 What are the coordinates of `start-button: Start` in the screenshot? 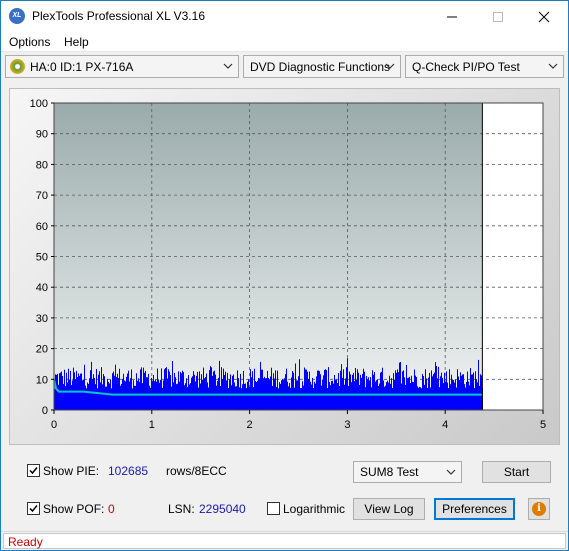 It's located at (516, 472).